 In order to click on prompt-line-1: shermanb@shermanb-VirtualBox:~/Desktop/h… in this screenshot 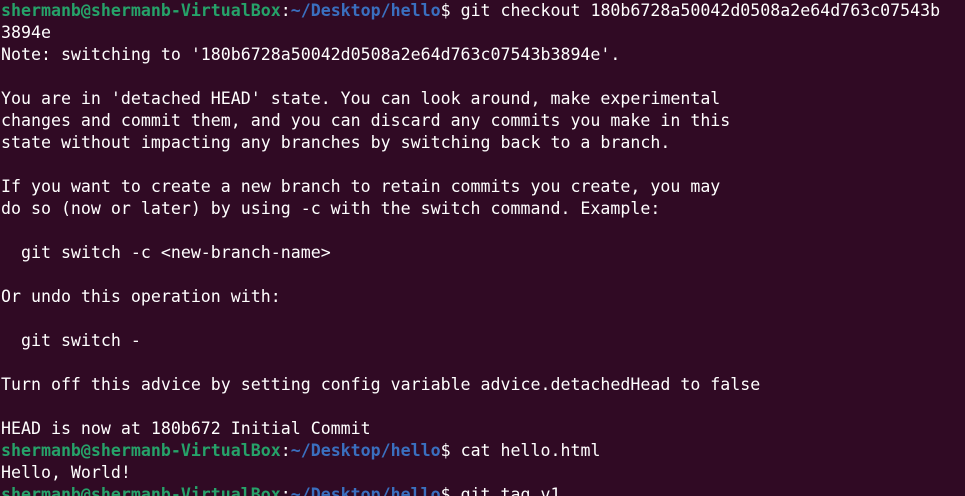, I will do `click(483, 11)`.